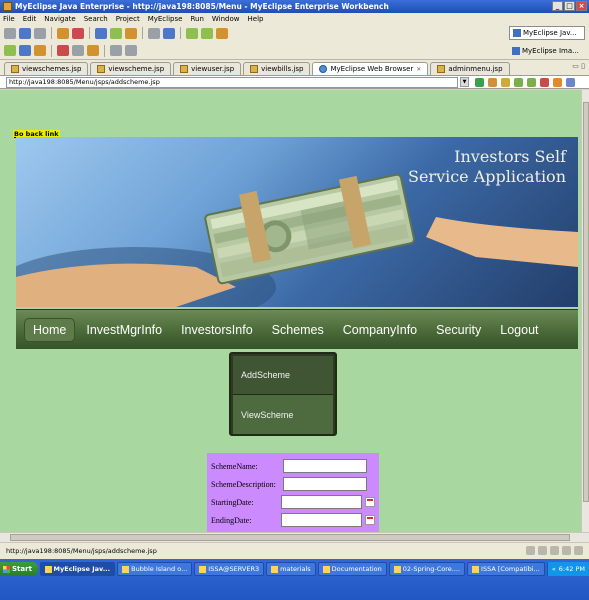 This screenshot has width=589, height=600. I want to click on starting-date-input, so click(321, 502).